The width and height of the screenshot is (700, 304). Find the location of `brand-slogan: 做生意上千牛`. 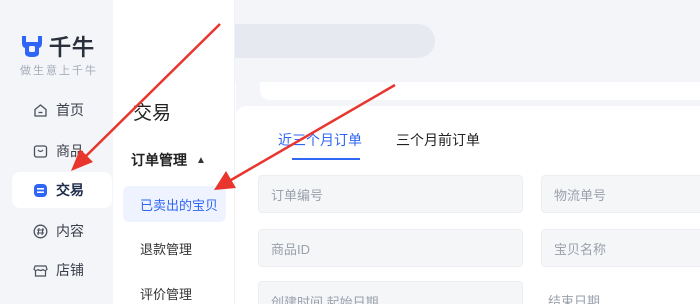

brand-slogan: 做生意上千牛 is located at coordinates (59, 71).